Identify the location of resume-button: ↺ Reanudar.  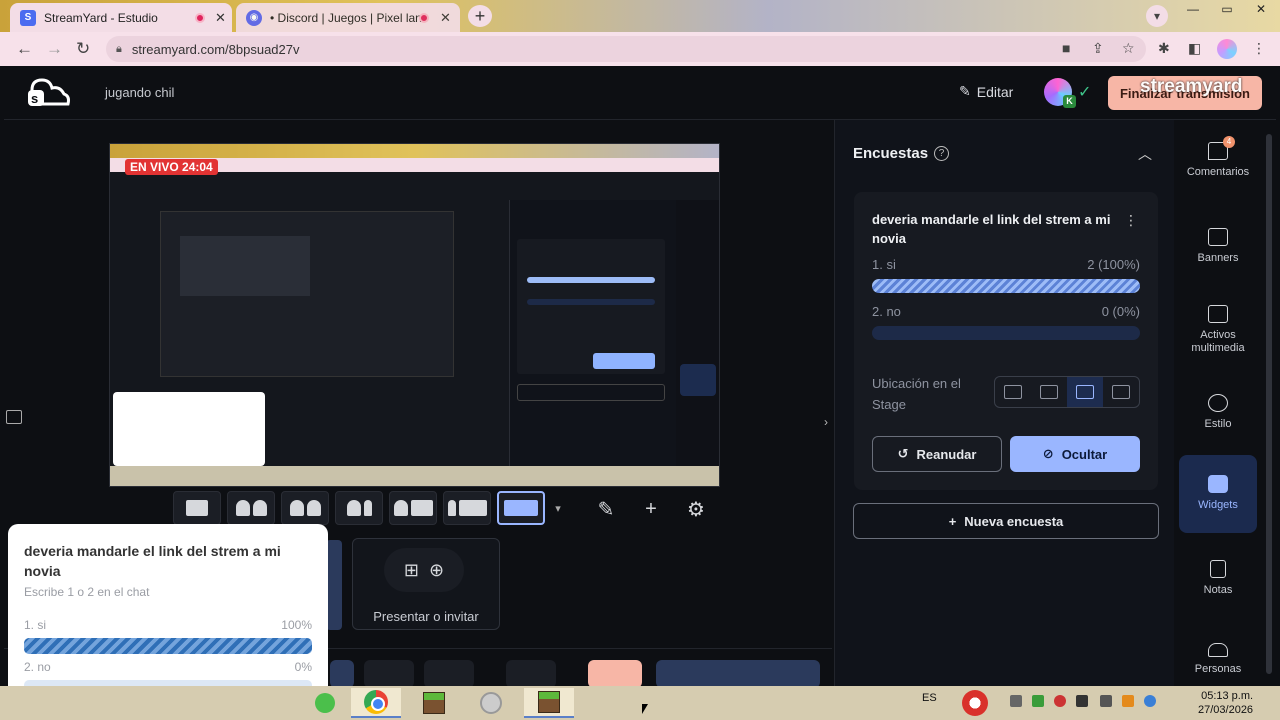
(937, 454).